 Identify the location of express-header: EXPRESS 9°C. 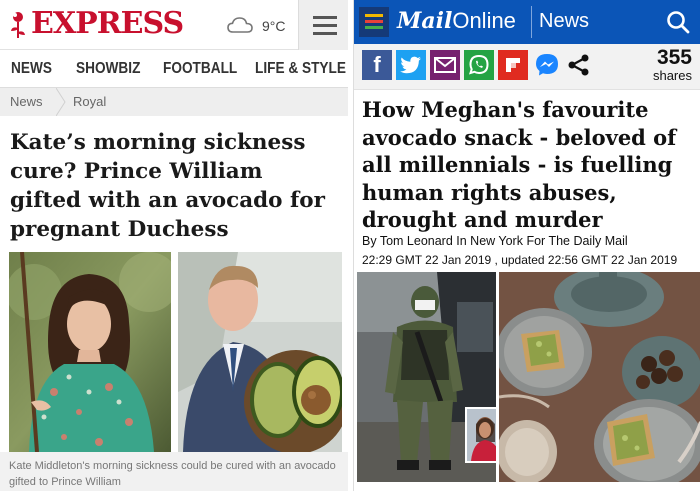
(174, 25).